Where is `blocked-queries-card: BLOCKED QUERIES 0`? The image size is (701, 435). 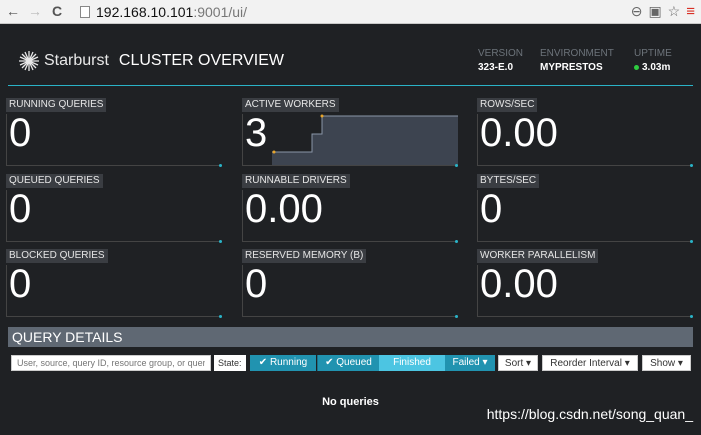 blocked-queries-card: BLOCKED QUERIES 0 is located at coordinates (114, 283).